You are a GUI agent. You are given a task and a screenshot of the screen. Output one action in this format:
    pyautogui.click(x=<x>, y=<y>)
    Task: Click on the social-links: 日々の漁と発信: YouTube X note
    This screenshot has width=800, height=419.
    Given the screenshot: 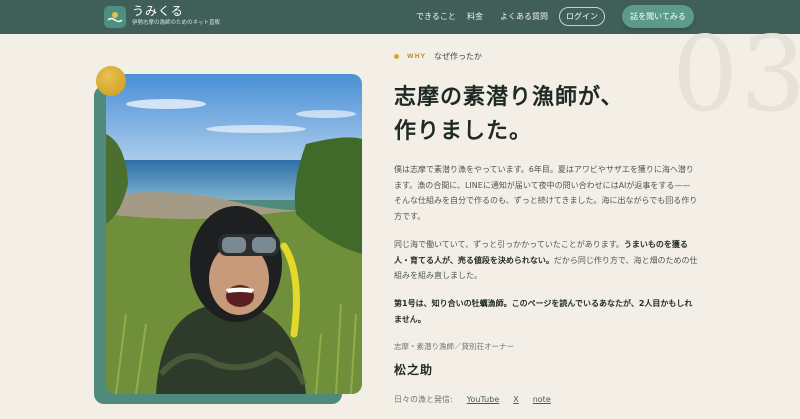 What is the action you would take?
    pyautogui.click(x=479, y=399)
    